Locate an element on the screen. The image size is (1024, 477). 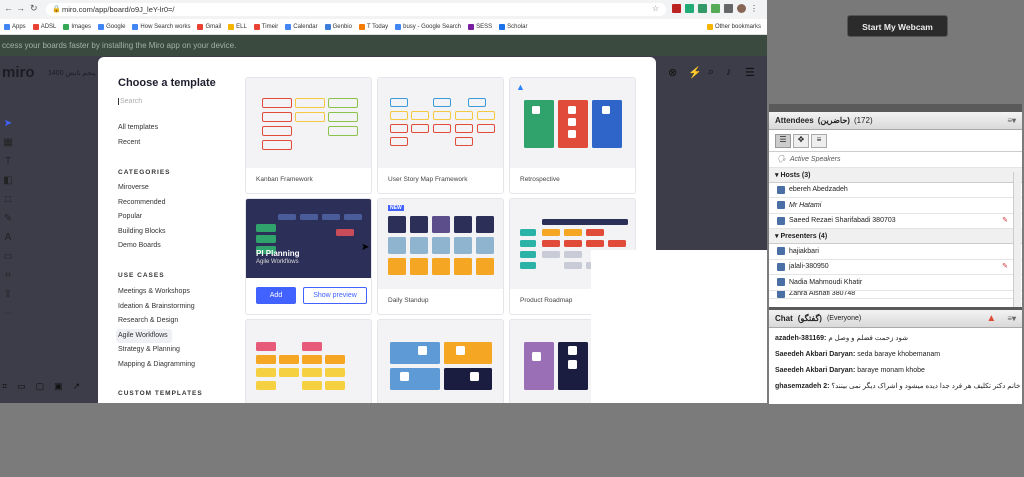
attendee-row: hajiakbari is located at coordinates (895, 252).